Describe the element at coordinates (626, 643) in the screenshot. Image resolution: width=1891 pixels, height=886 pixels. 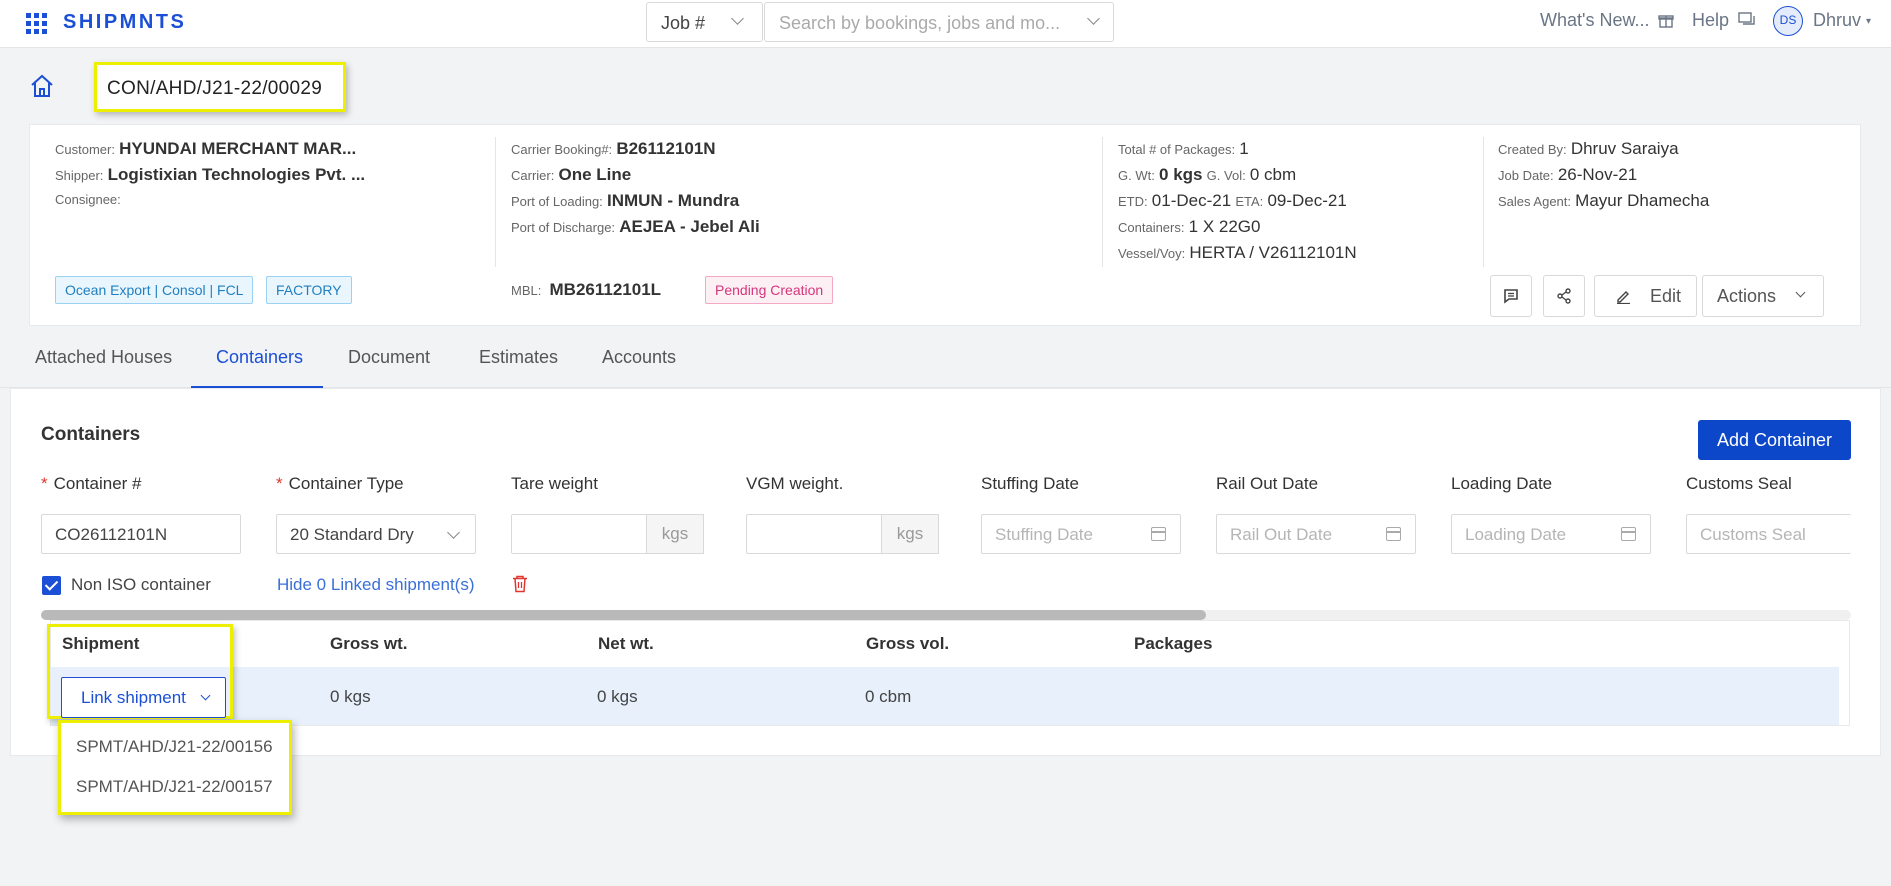
I see `column-header-net-wt: Net wt.` at that location.